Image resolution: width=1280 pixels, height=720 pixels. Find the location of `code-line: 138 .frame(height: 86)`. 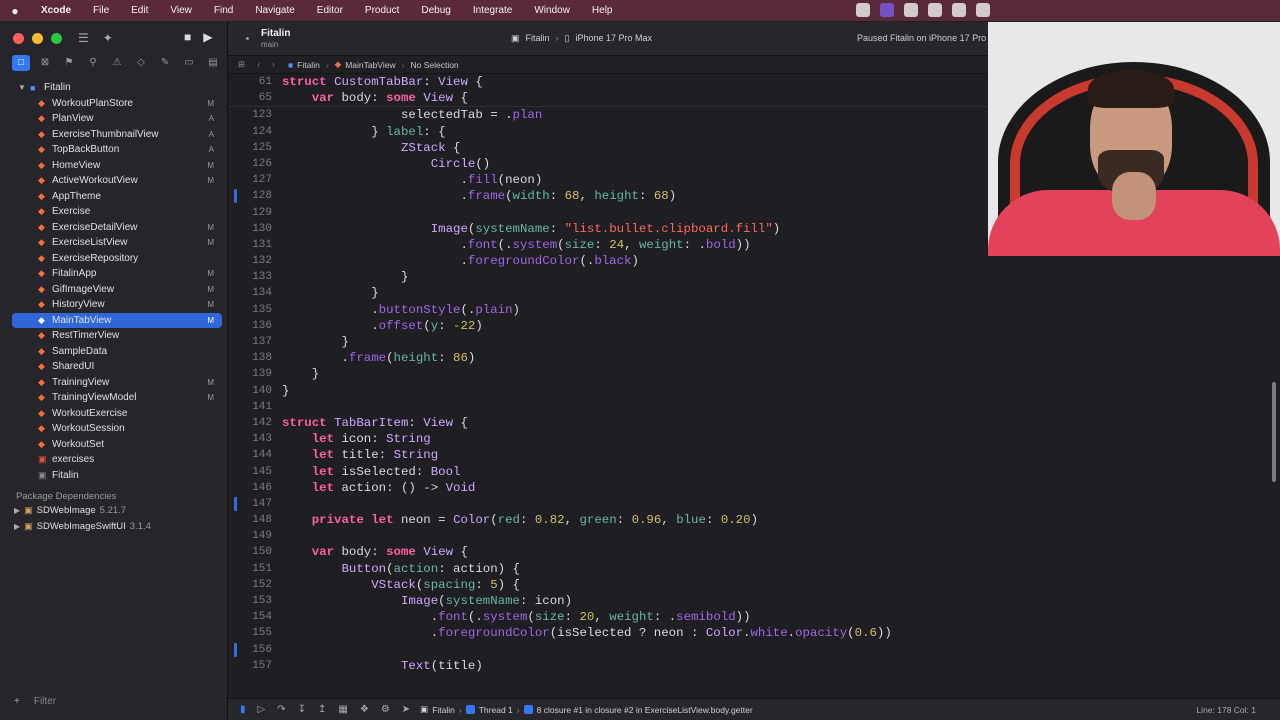

code-line: 138 .frame(height: 86) is located at coordinates (754, 358).